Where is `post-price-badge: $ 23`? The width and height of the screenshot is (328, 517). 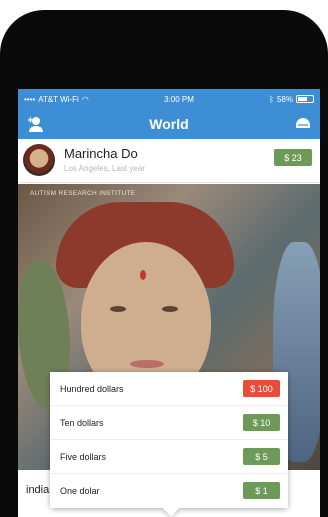
post-price-badge: $ 23 is located at coordinates (293, 157).